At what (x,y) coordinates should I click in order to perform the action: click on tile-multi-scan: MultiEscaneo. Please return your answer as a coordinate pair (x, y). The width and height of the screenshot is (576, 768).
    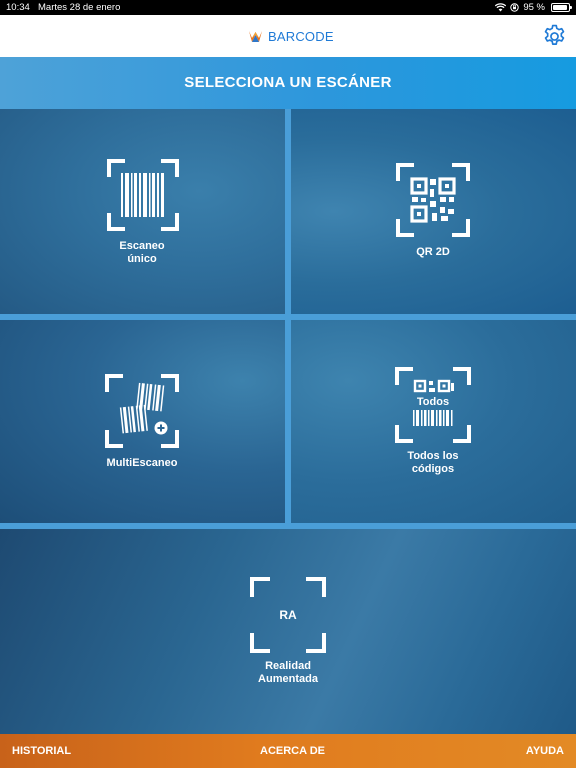
    Looking at the image, I should click on (142, 421).